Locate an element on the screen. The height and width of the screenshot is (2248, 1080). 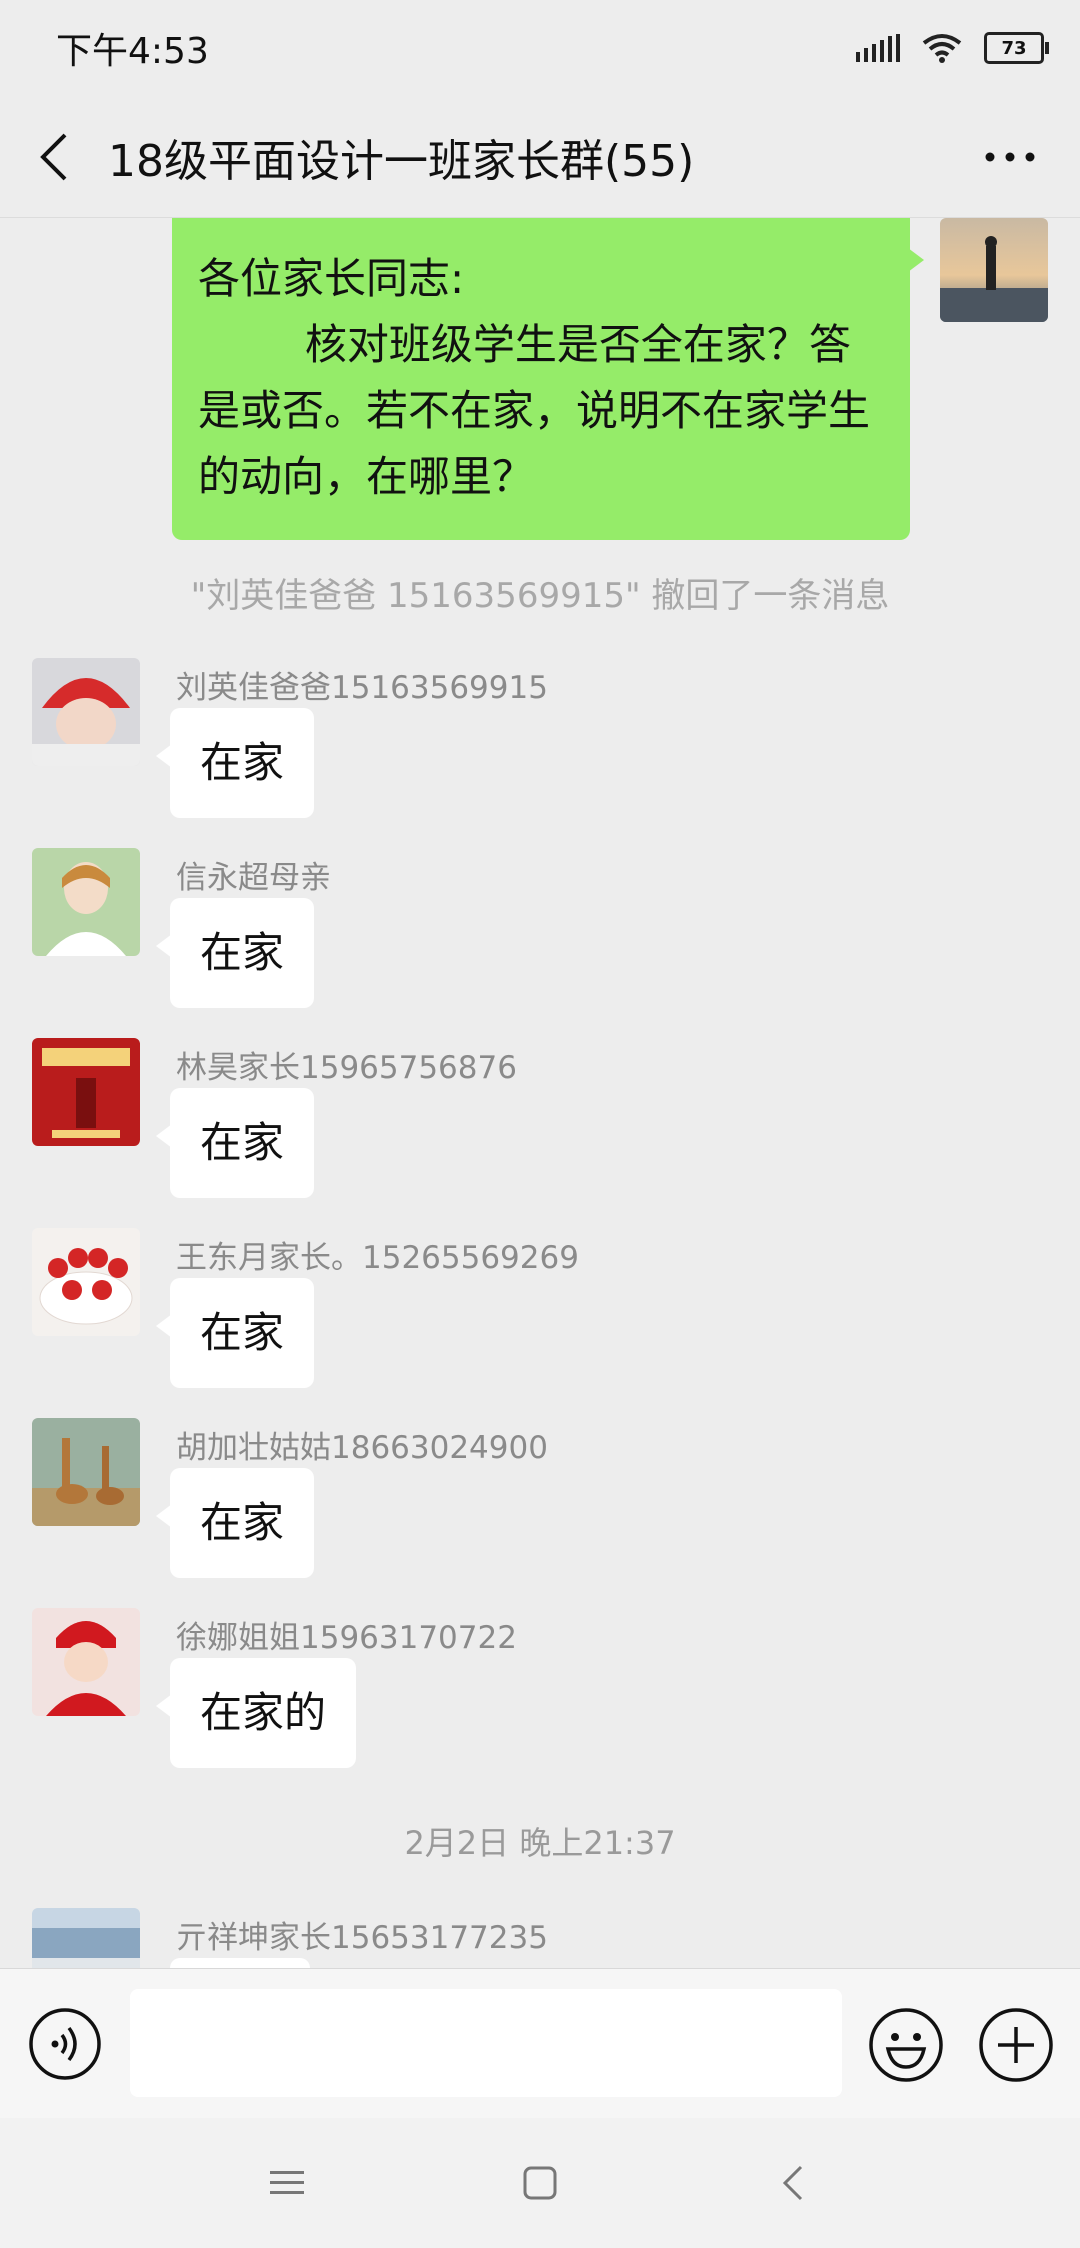
chat-header: 18级平面设计一班家长群(55) is located at coordinates (540, 157).